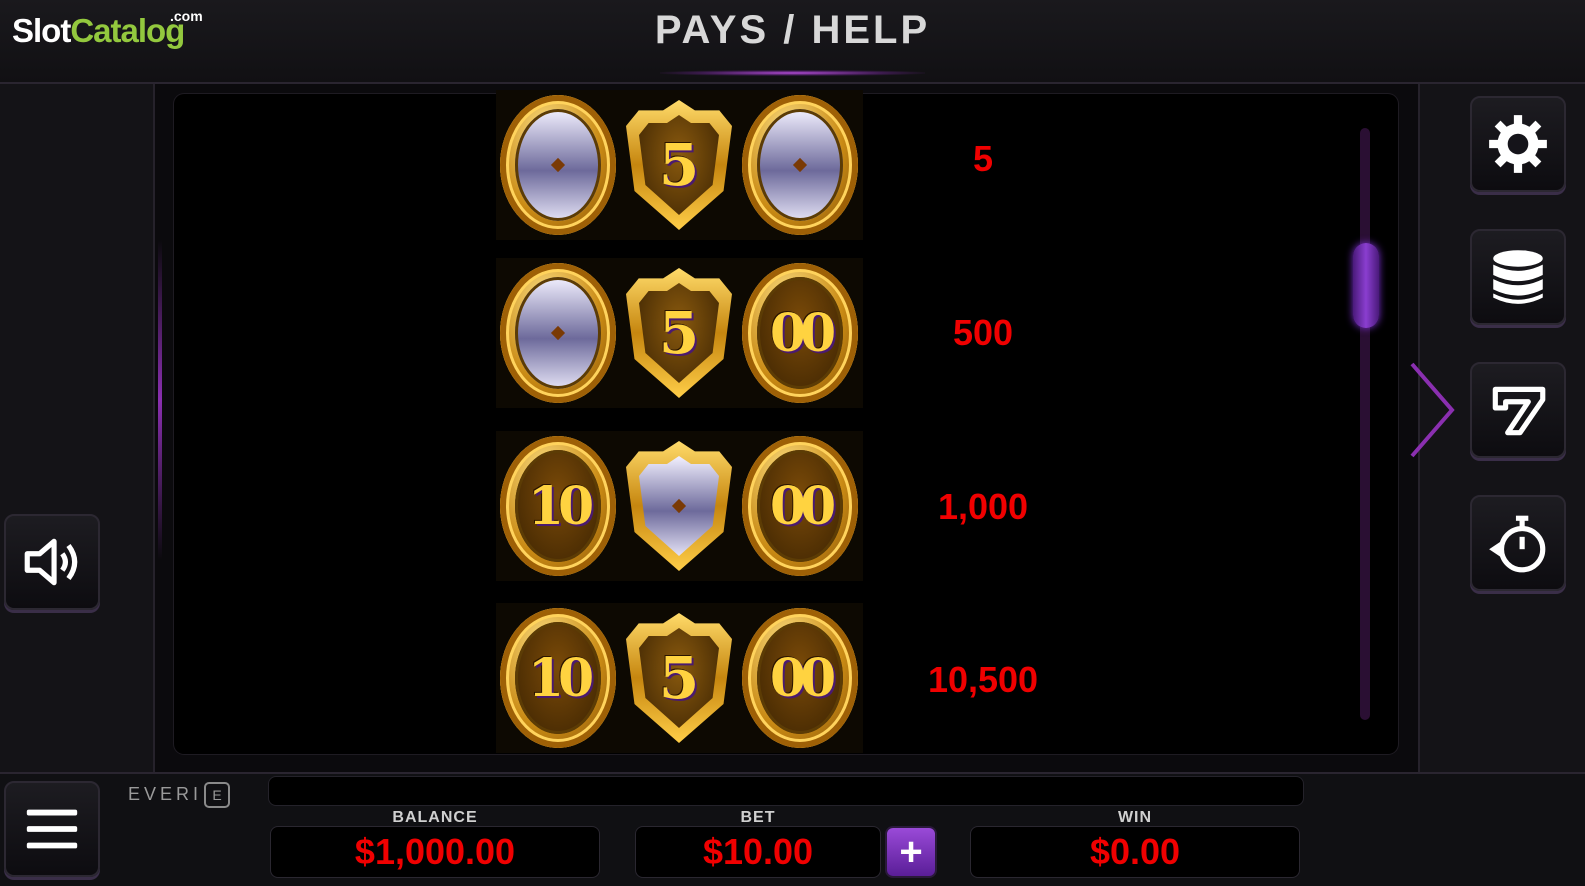 This screenshot has height=886, width=1585. I want to click on left-panel, so click(77, 428).